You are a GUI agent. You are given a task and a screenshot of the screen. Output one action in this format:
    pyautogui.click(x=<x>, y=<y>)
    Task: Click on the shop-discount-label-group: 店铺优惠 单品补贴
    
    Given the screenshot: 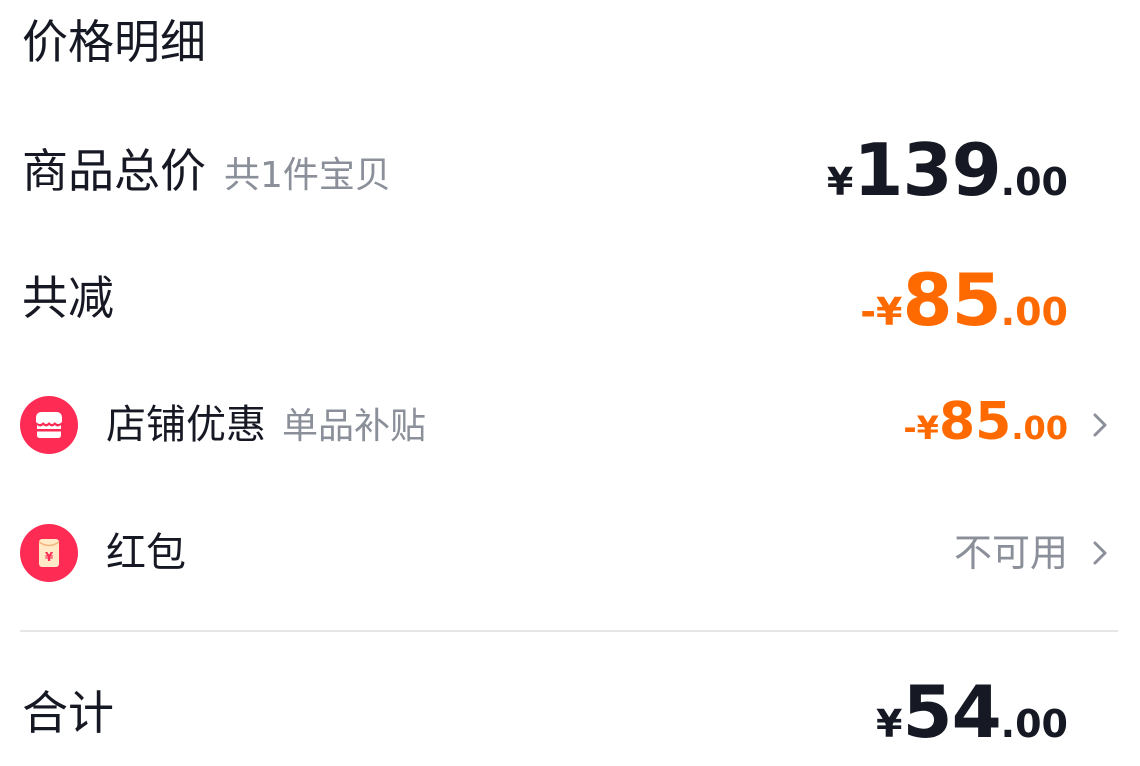 What is the action you would take?
    pyautogui.click(x=266, y=426)
    